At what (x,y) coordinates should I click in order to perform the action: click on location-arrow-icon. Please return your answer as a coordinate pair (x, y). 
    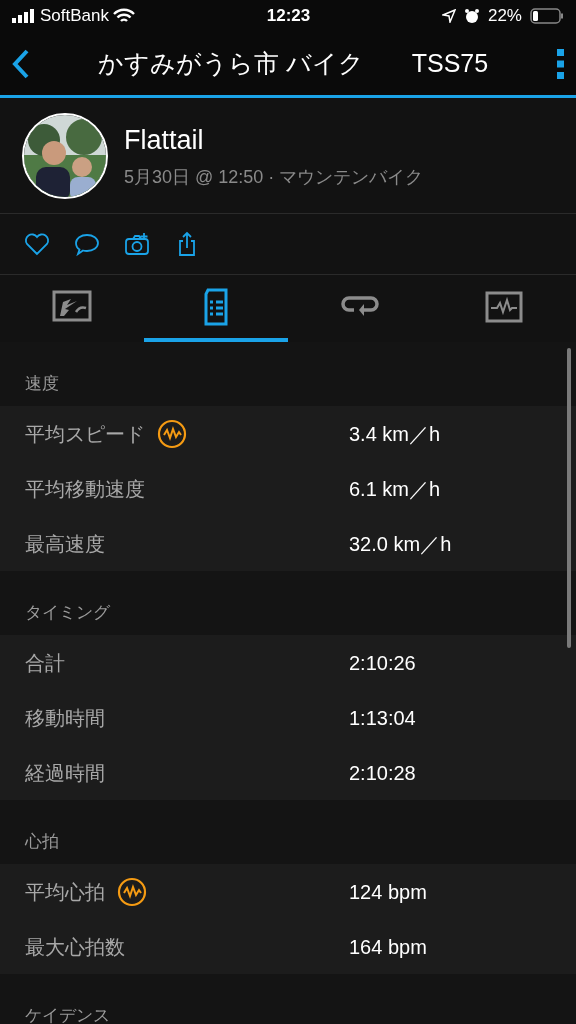
    Looking at the image, I should click on (448, 16).